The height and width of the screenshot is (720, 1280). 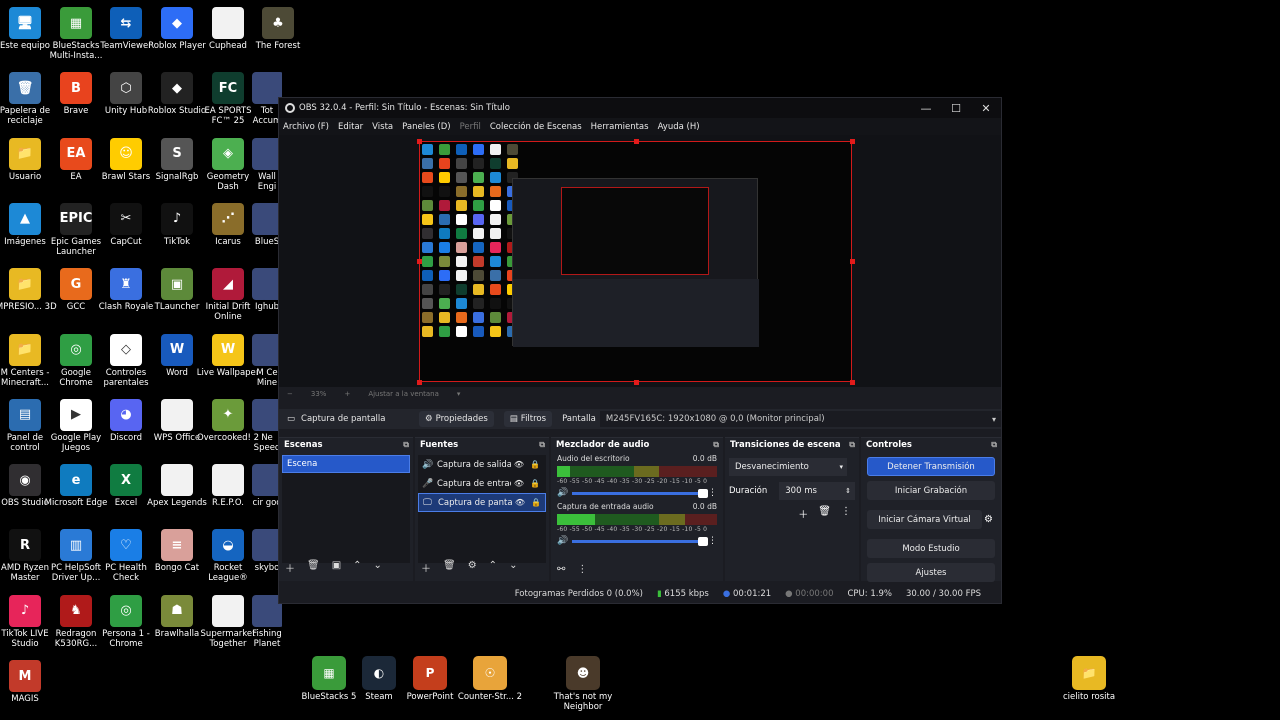 I want to click on studio-mode-button: Modo Estudio, so click(x=931, y=548).